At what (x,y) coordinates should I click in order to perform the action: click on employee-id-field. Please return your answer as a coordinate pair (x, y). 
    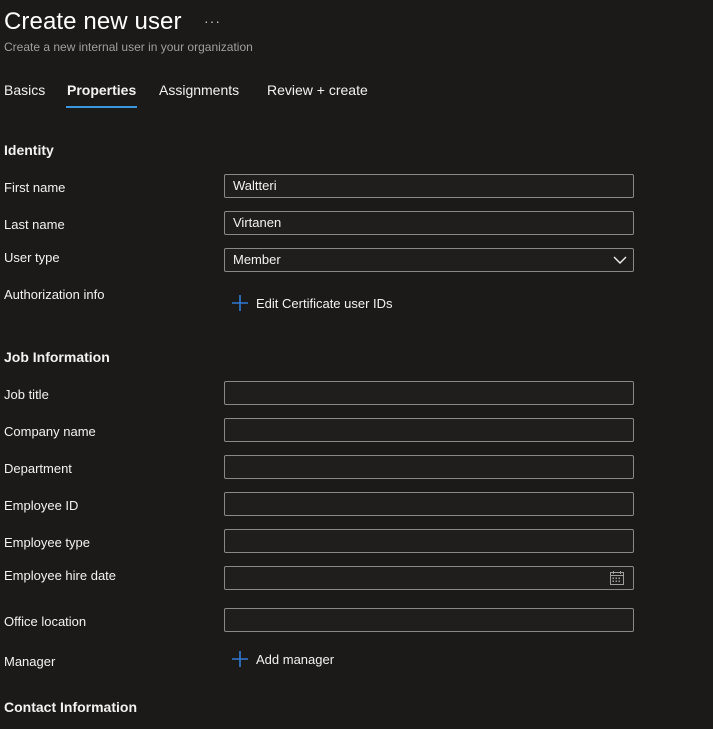
    Looking at the image, I should click on (429, 504).